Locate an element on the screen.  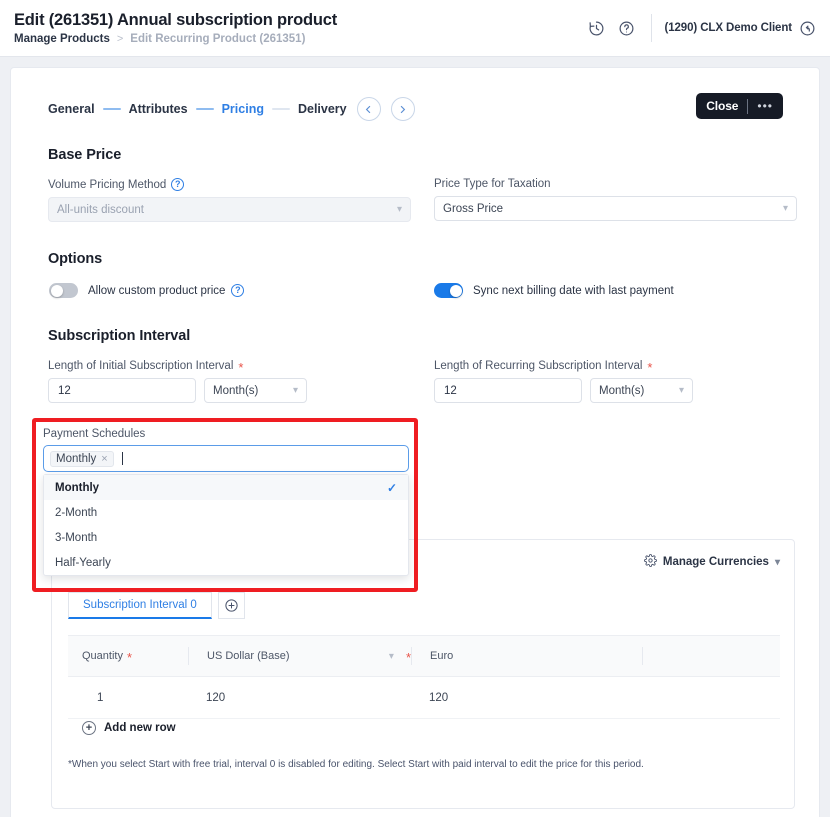
price-type-label: Price Type for Taxation is located at coordinates (492, 184).